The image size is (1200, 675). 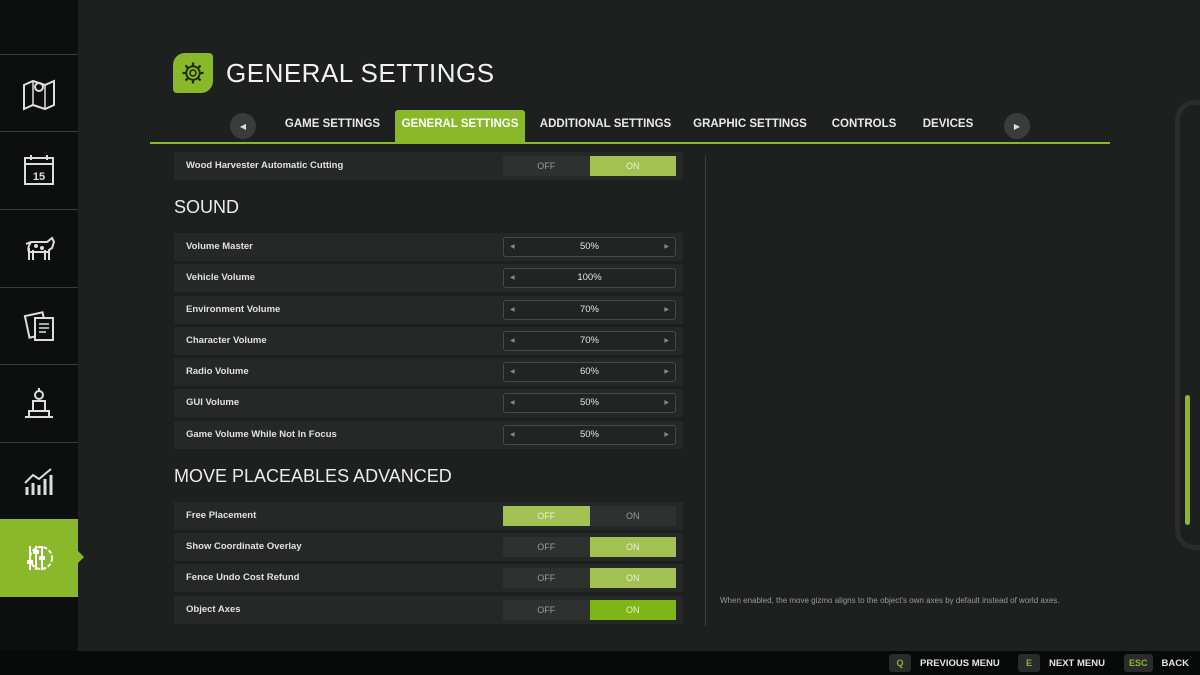 What do you see at coordinates (226, 340) in the screenshot?
I see `setting-label: Character Volume` at bounding box center [226, 340].